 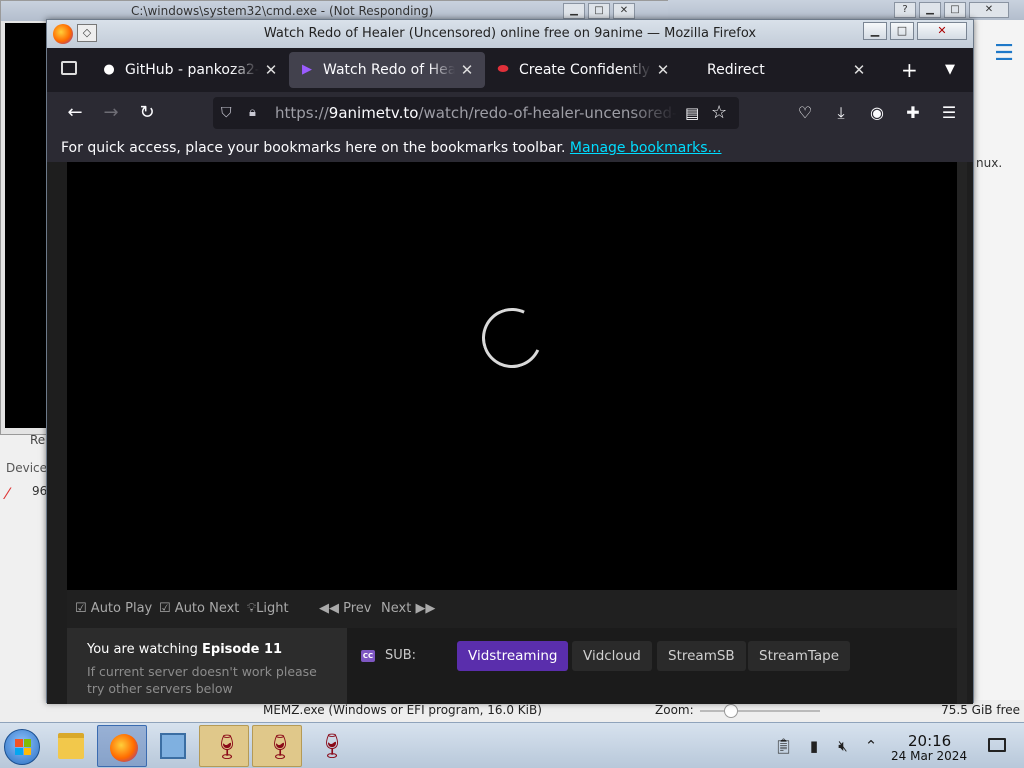 What do you see at coordinates (913, 113) in the screenshot?
I see `extensions-icon: ✚` at bounding box center [913, 113].